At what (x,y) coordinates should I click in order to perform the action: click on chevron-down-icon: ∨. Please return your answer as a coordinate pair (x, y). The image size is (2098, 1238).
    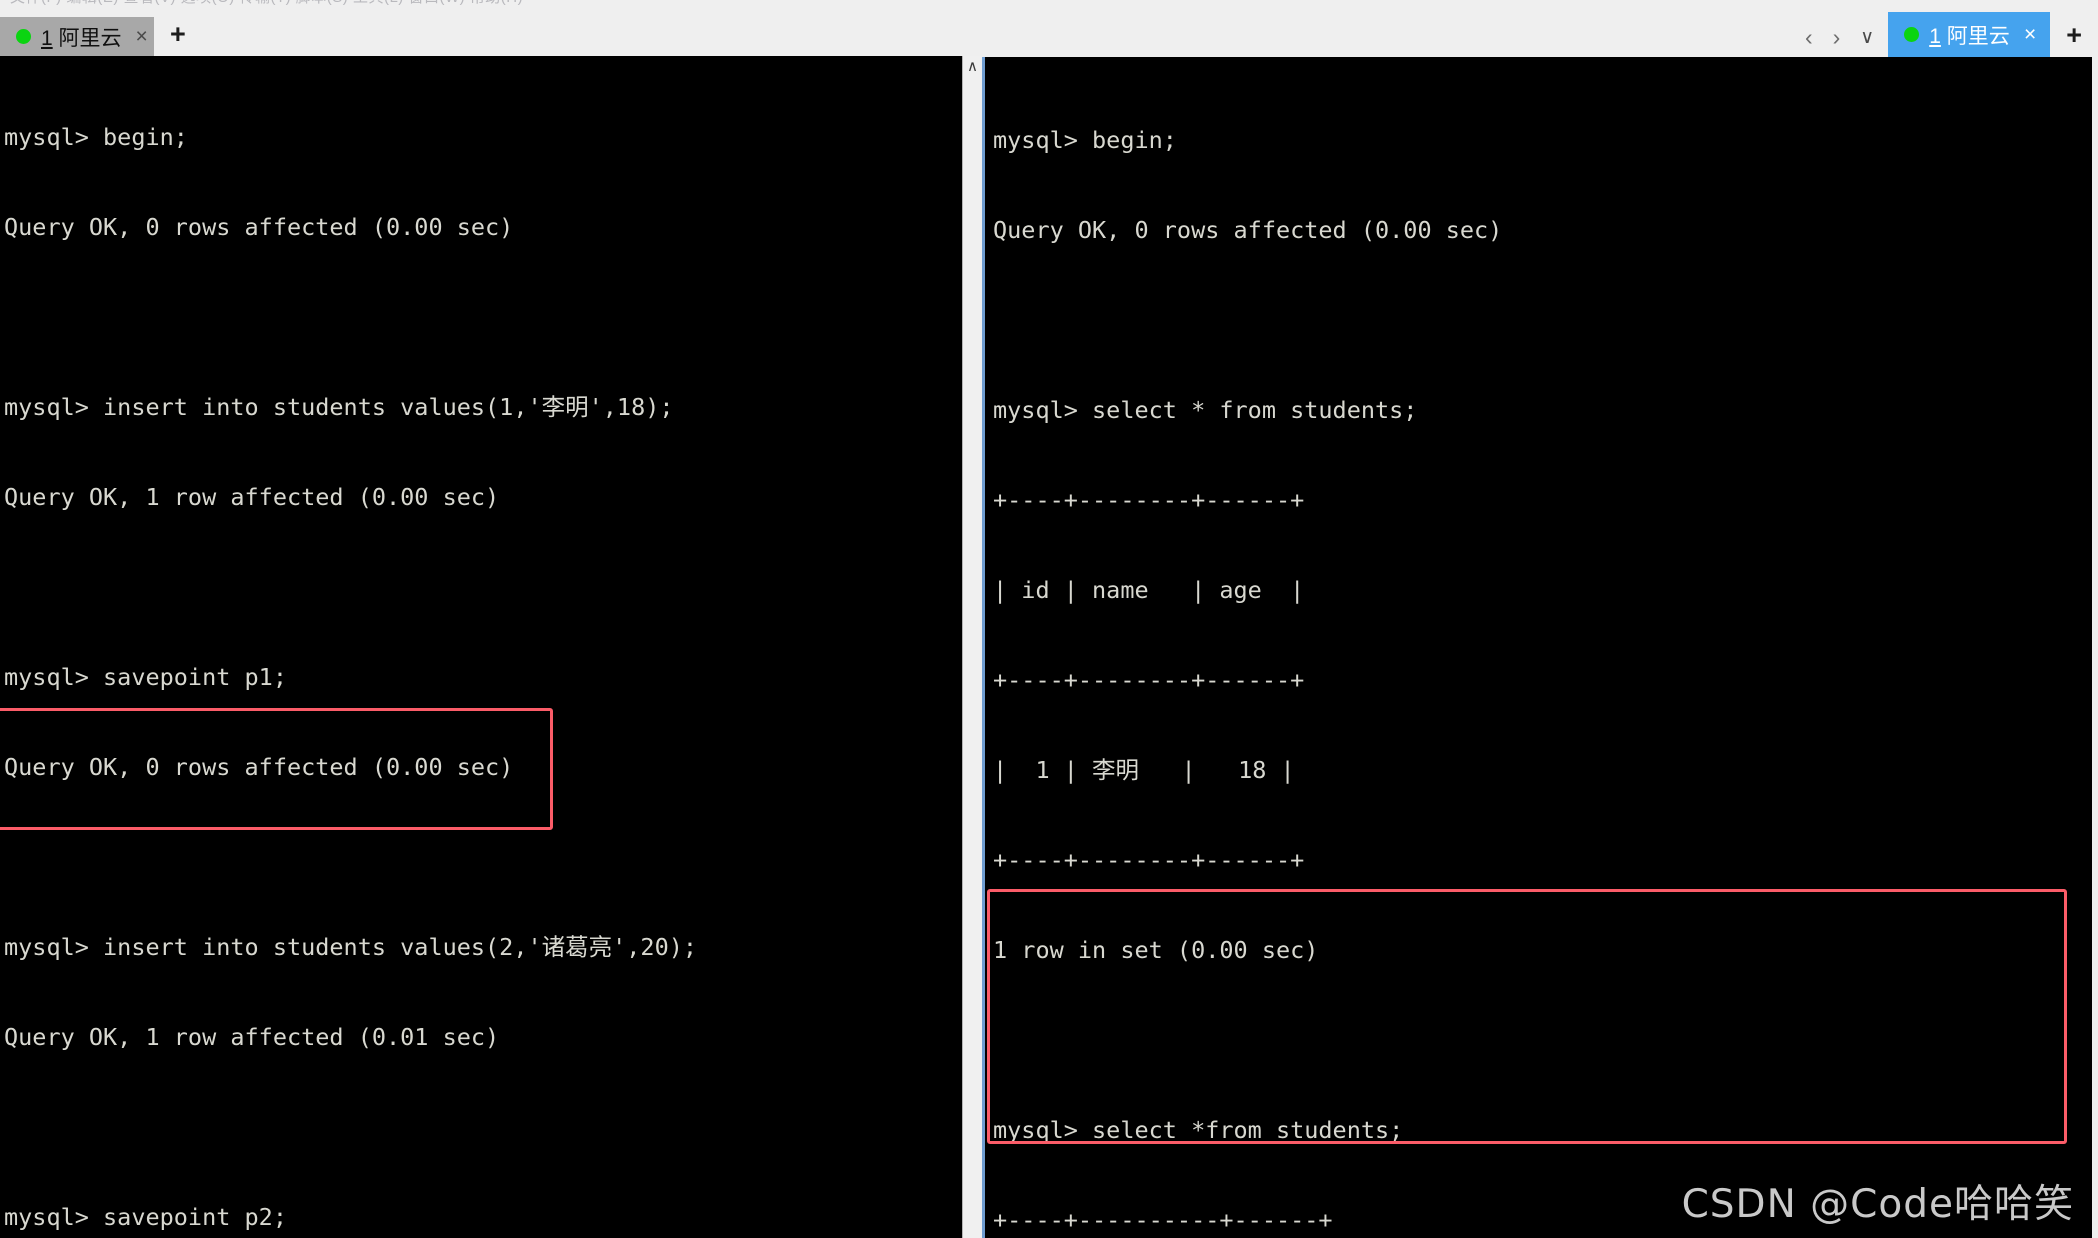
    Looking at the image, I should click on (1867, 37).